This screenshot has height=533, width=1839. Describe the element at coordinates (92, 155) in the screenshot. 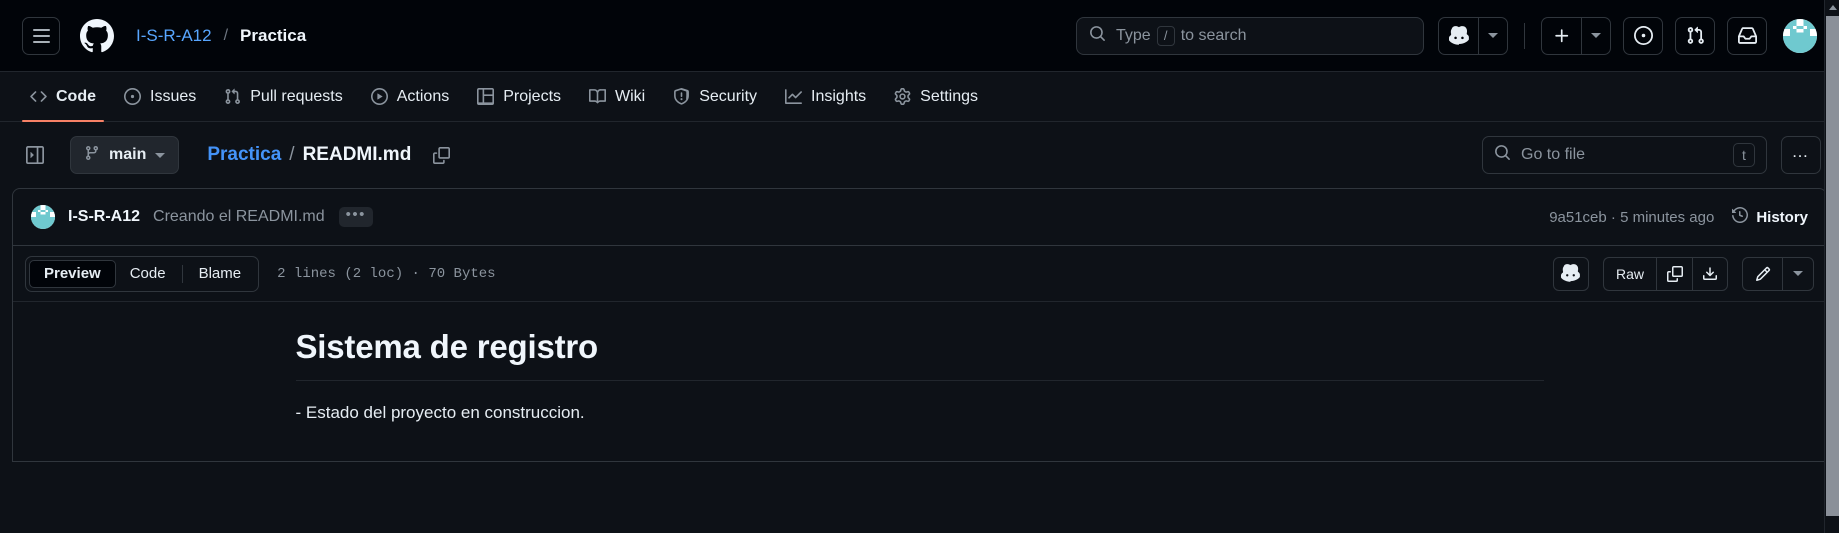

I see `git-branch-icon` at that location.